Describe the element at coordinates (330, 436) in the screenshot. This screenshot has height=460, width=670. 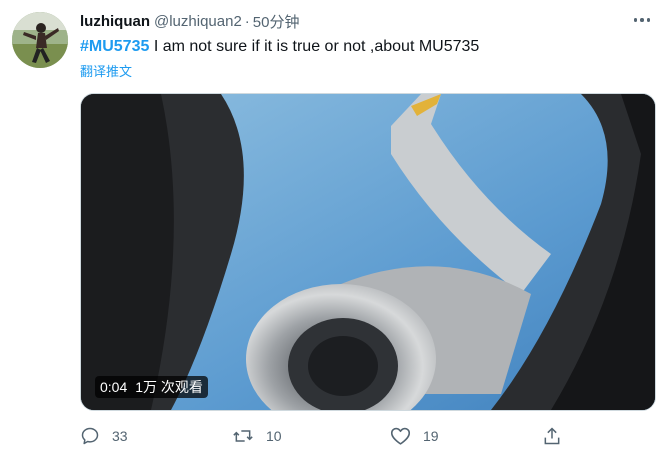
I see `tweet-actions: 33 10 19` at that location.